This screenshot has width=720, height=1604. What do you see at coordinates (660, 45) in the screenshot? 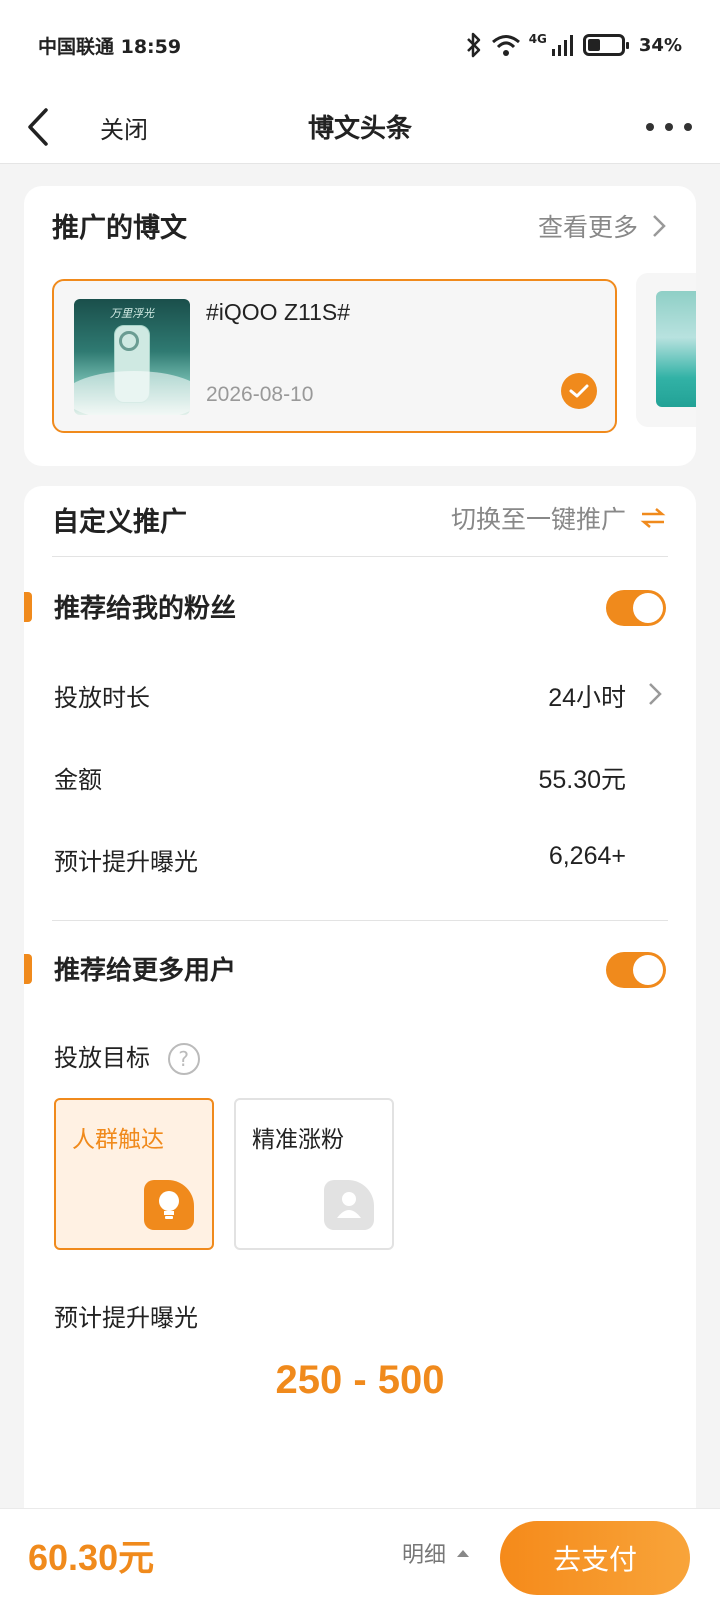
I see `battery-level: 34%` at bounding box center [660, 45].